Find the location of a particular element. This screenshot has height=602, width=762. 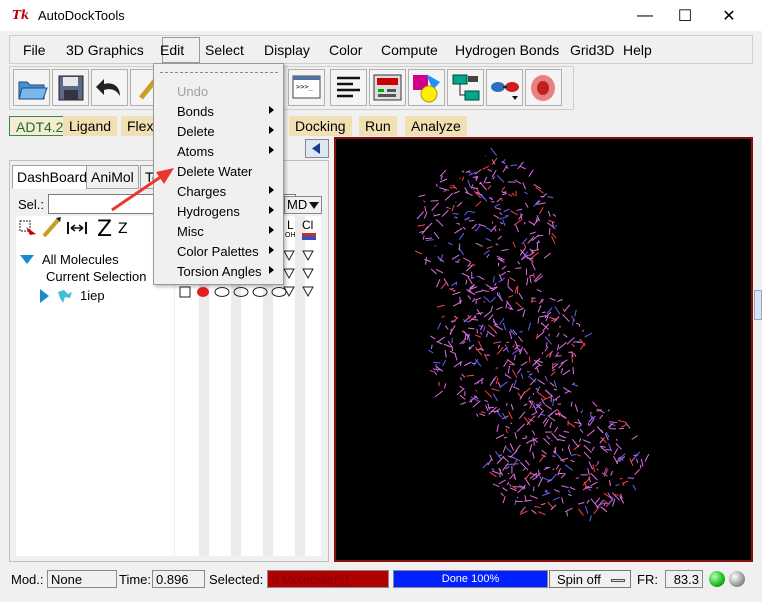

edit-menu-item-misc: Misc is located at coordinates (218, 232).